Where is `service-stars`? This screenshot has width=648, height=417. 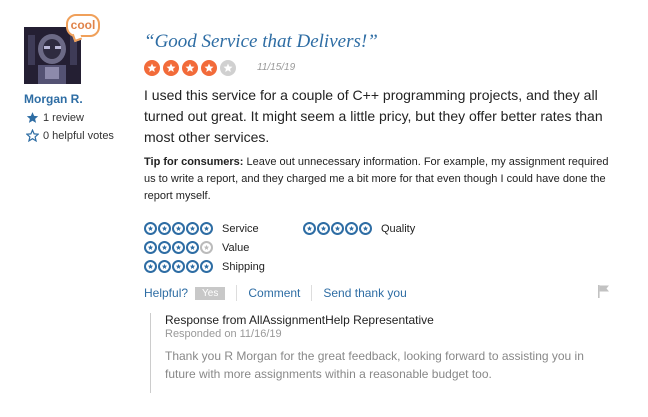 service-stars is located at coordinates (178, 228).